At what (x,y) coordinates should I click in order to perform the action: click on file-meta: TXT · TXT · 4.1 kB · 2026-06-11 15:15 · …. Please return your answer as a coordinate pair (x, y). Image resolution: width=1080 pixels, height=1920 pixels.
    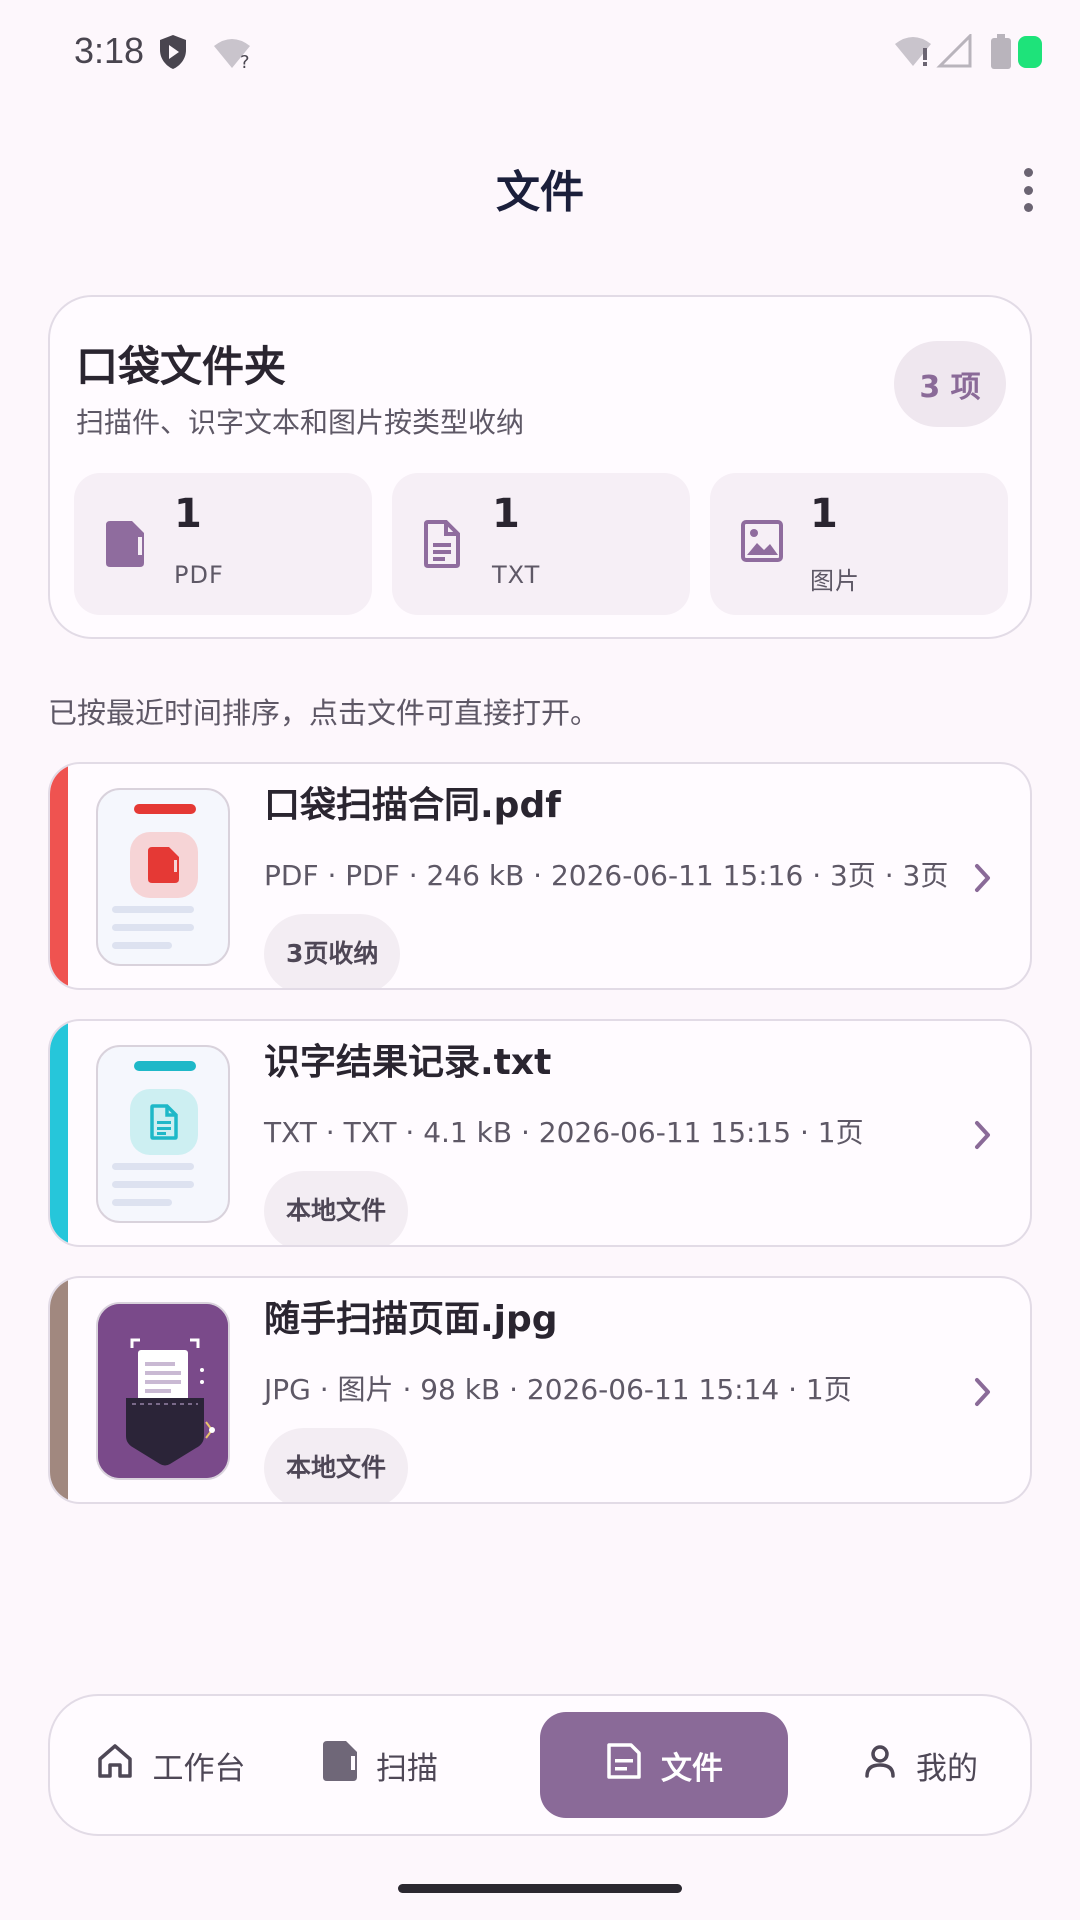
    Looking at the image, I should click on (564, 1132).